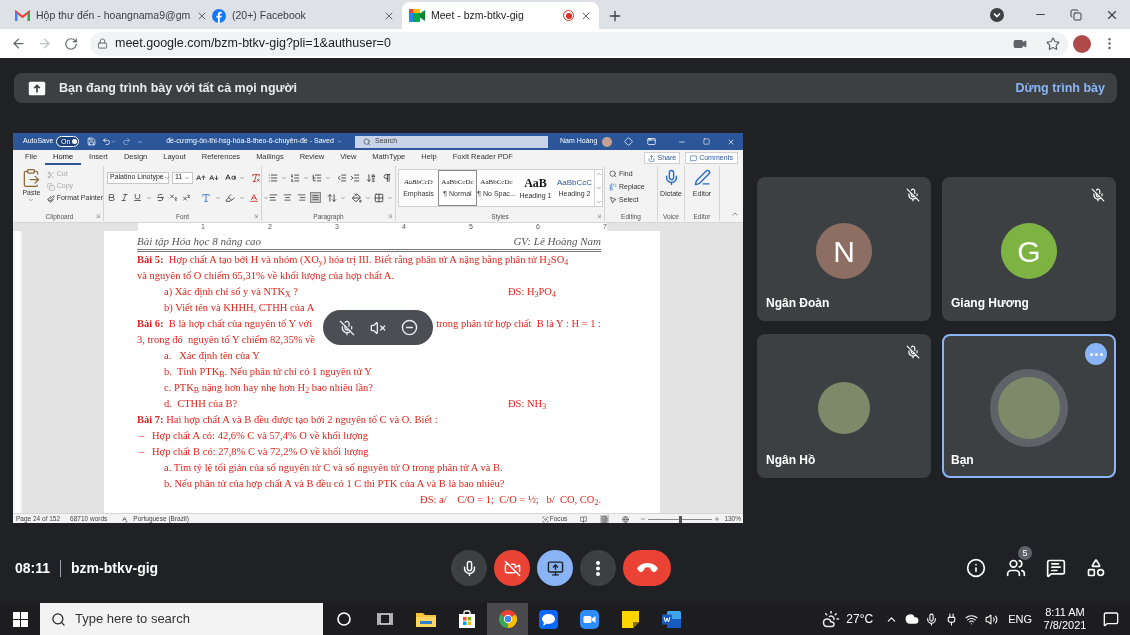 This screenshot has width=1130, height=635. I want to click on superscript-icon, so click(186, 197).